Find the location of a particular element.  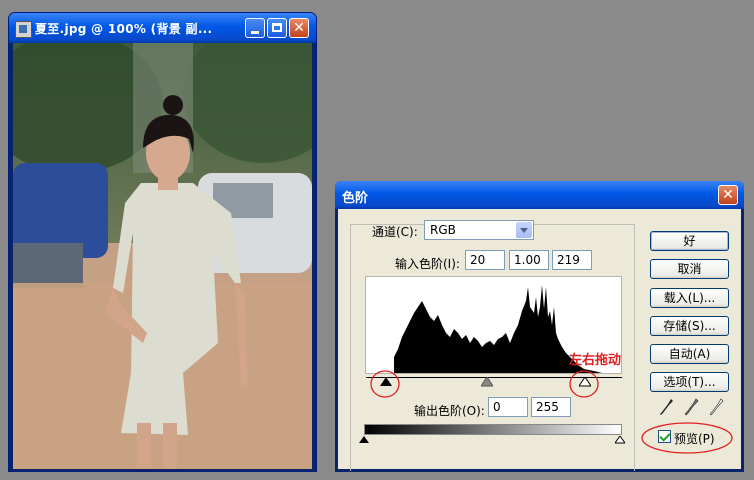

gamma-slider is located at coordinates (487, 382).